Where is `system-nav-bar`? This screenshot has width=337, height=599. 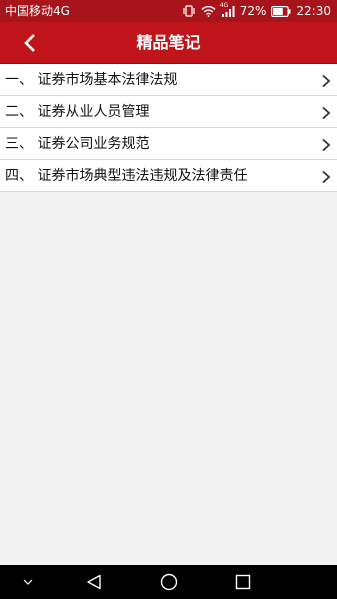
system-nav-bar is located at coordinates (168, 582).